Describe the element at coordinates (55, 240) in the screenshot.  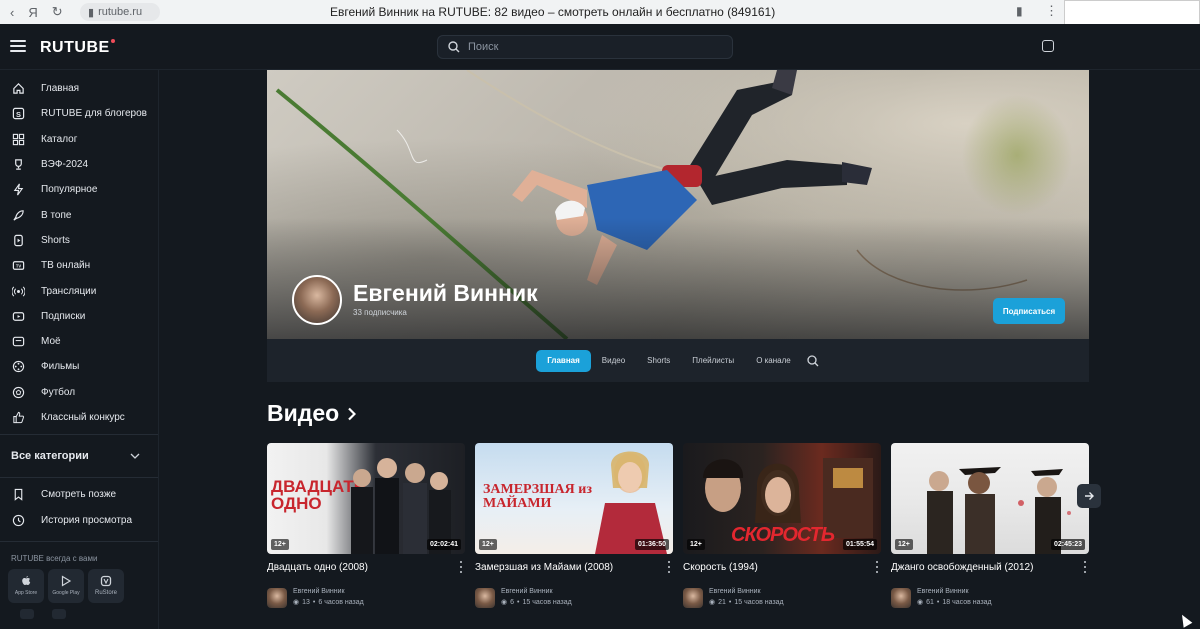
I see `sidebar-item-label: Shorts` at that location.